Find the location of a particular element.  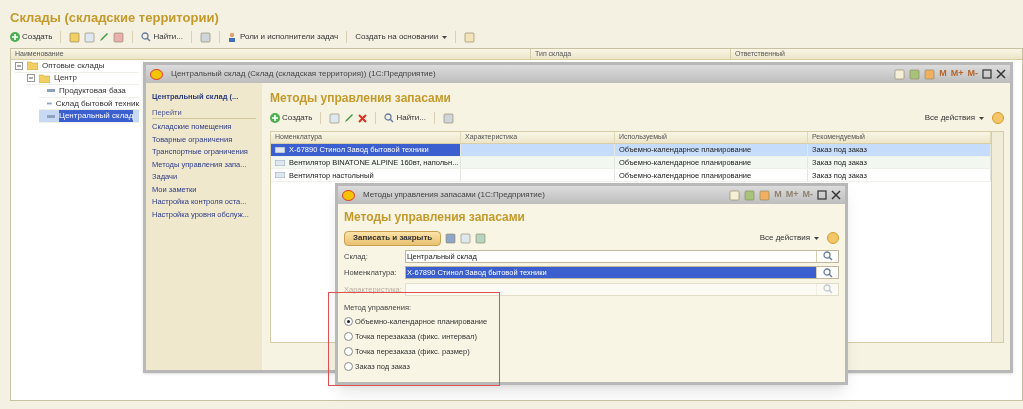

roles-button: Роли и исполнители задач is located at coordinates (283, 37).